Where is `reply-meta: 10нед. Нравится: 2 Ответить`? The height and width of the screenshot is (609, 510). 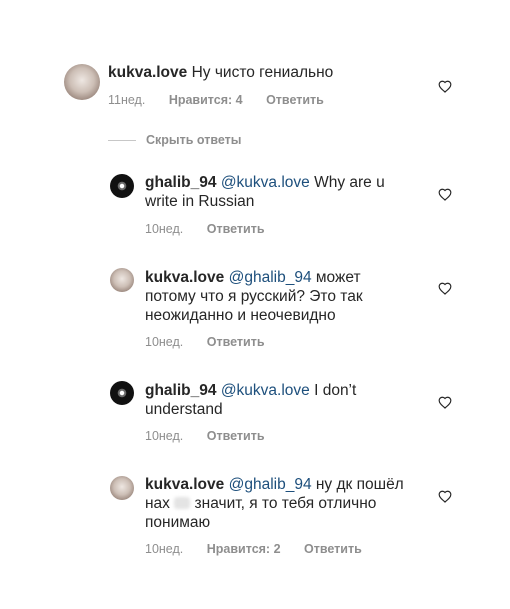
reply-meta: 10нед. Нравится: 2 Ответить is located at coordinates (263, 549).